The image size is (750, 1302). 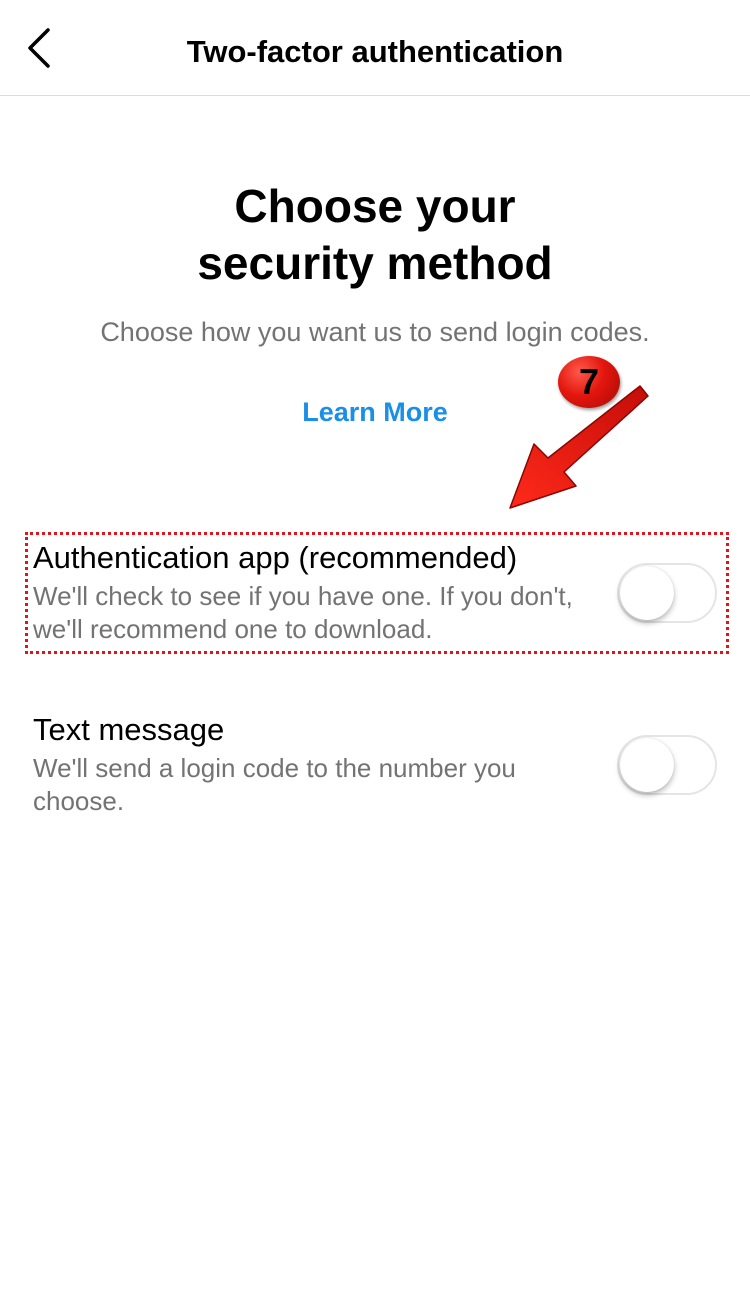 I want to click on heading-line-2: security method, so click(x=375, y=263).